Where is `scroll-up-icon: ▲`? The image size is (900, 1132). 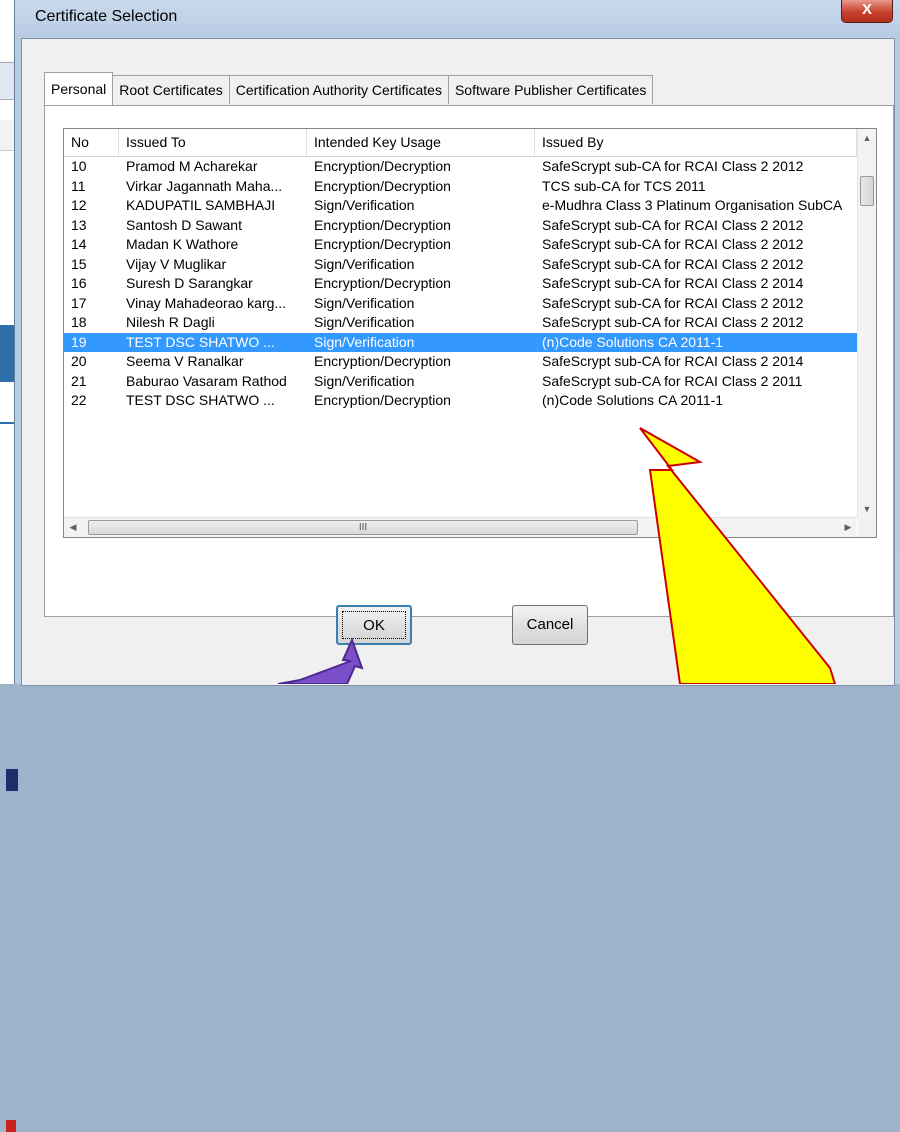 scroll-up-icon: ▲ is located at coordinates (867, 138).